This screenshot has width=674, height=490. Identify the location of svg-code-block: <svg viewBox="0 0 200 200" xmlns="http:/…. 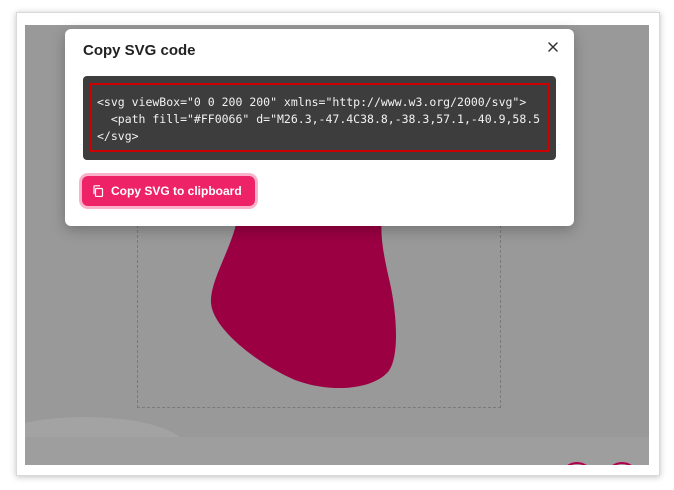
(319, 118).